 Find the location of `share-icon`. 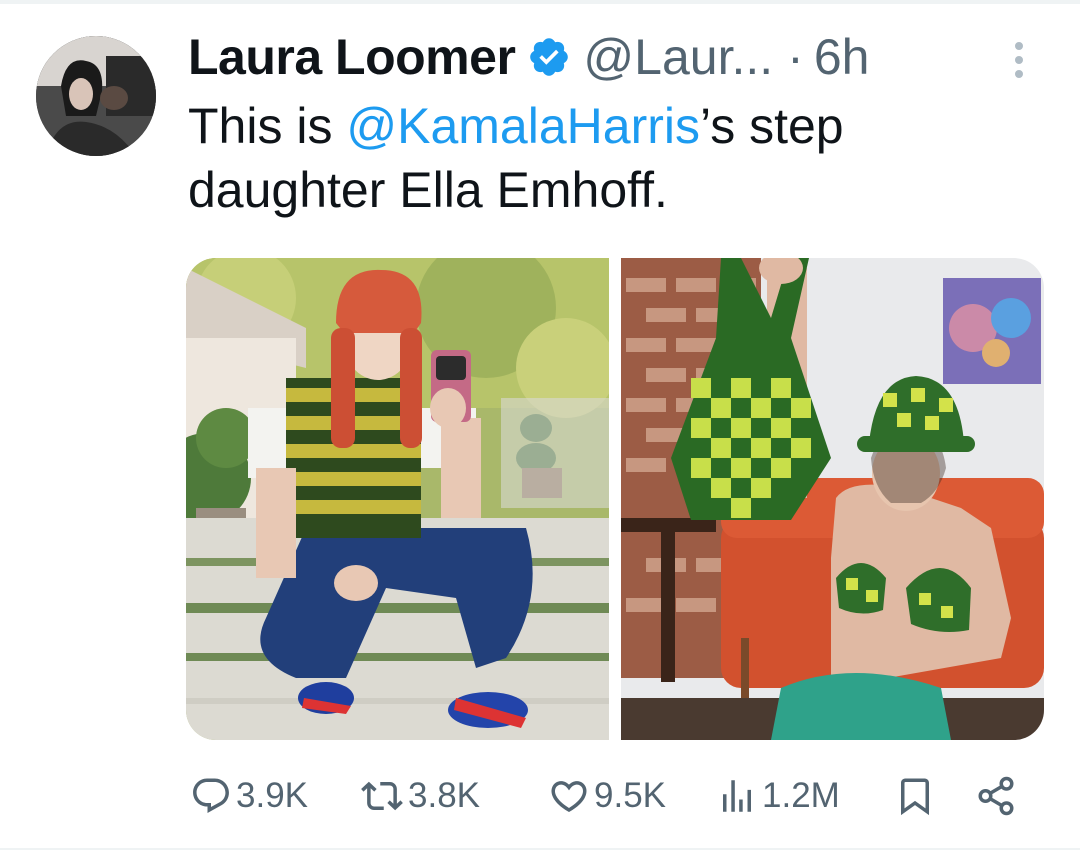

share-icon is located at coordinates (996, 796).